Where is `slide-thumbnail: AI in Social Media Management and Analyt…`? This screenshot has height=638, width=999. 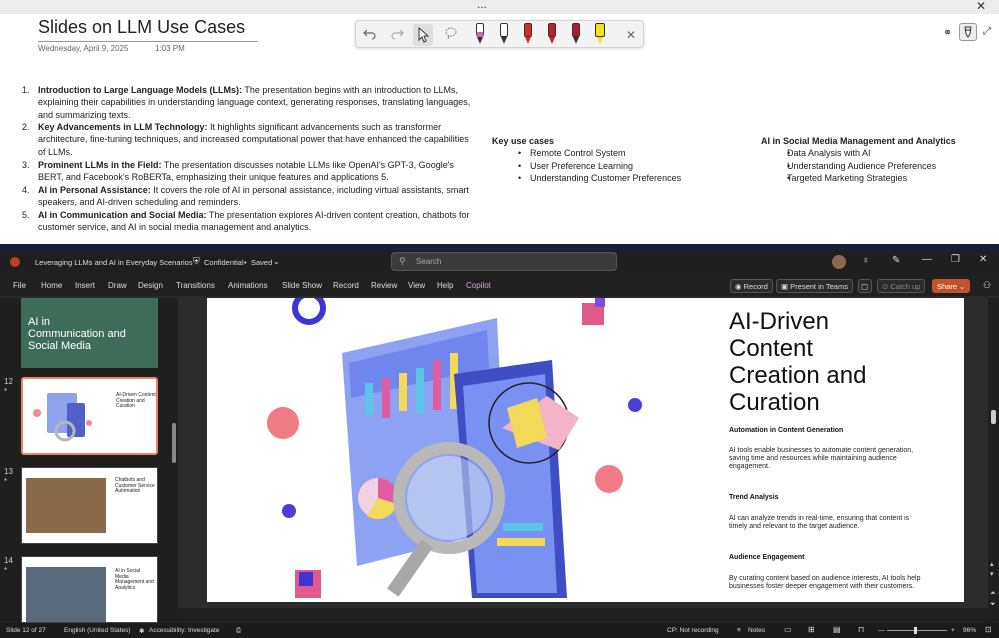
slide-thumbnail: AI in Social Media Management and Analyt… is located at coordinates (89, 589).